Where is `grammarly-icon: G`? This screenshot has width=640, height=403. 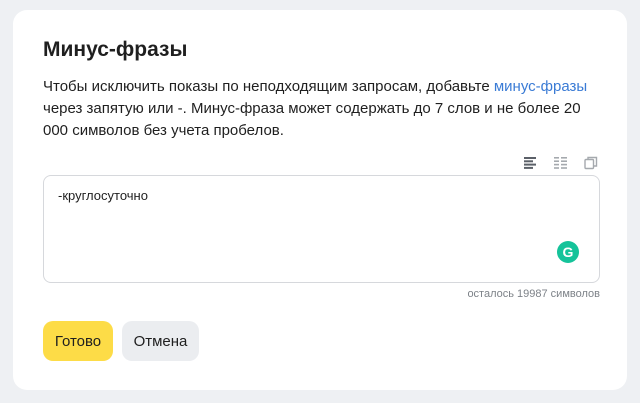 grammarly-icon: G is located at coordinates (568, 252).